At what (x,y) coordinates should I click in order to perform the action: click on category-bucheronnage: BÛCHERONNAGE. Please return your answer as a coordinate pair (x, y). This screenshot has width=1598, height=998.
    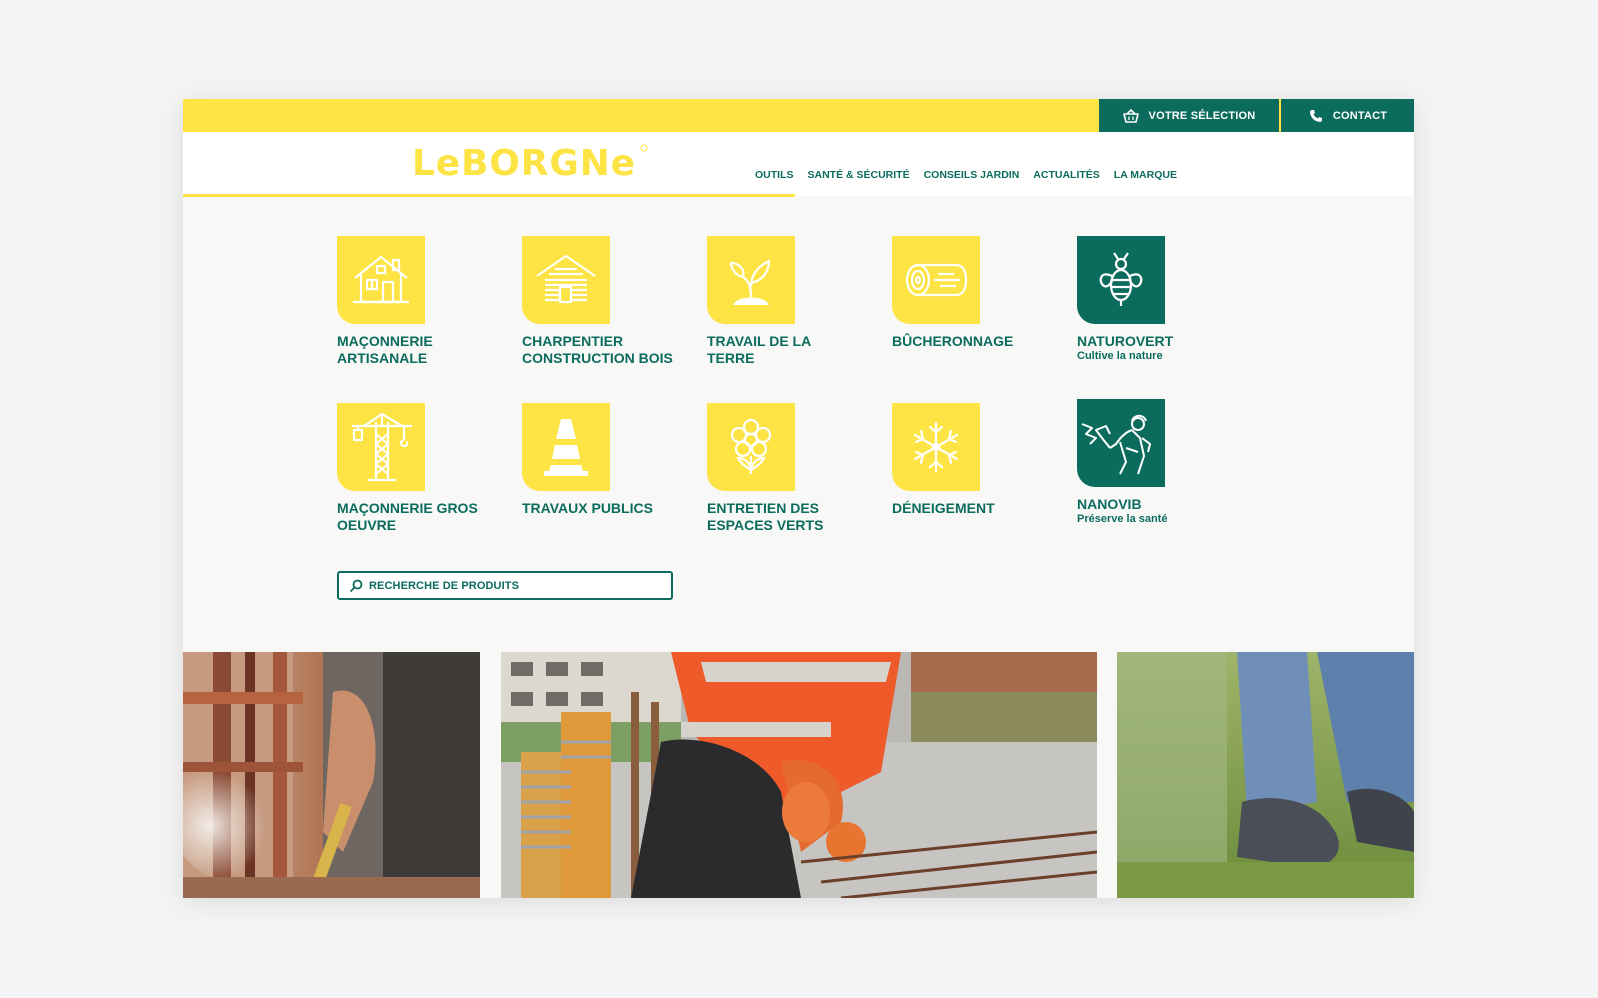
    Looking at the image, I should click on (979, 293).